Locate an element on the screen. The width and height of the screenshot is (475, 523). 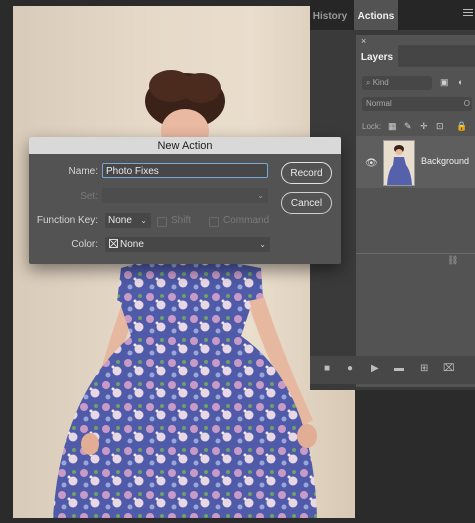
name-label: Name: is located at coordinates (83, 171).